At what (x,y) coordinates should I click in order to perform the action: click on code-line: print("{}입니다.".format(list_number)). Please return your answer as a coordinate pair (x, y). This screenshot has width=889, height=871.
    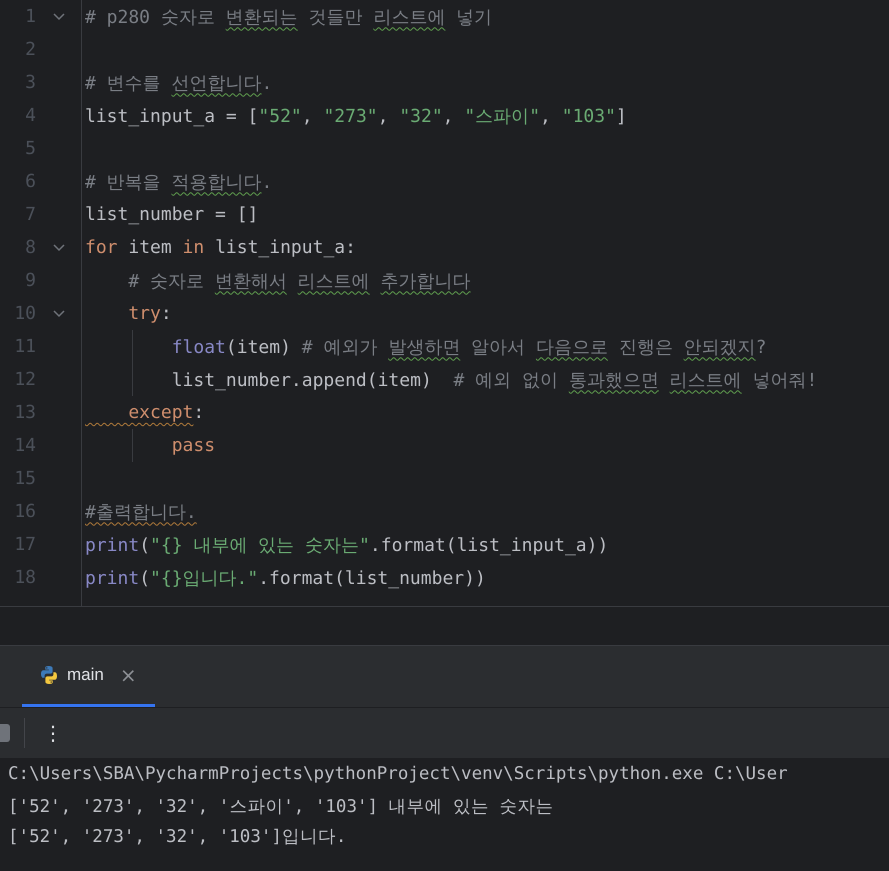
    Looking at the image, I should click on (285, 578).